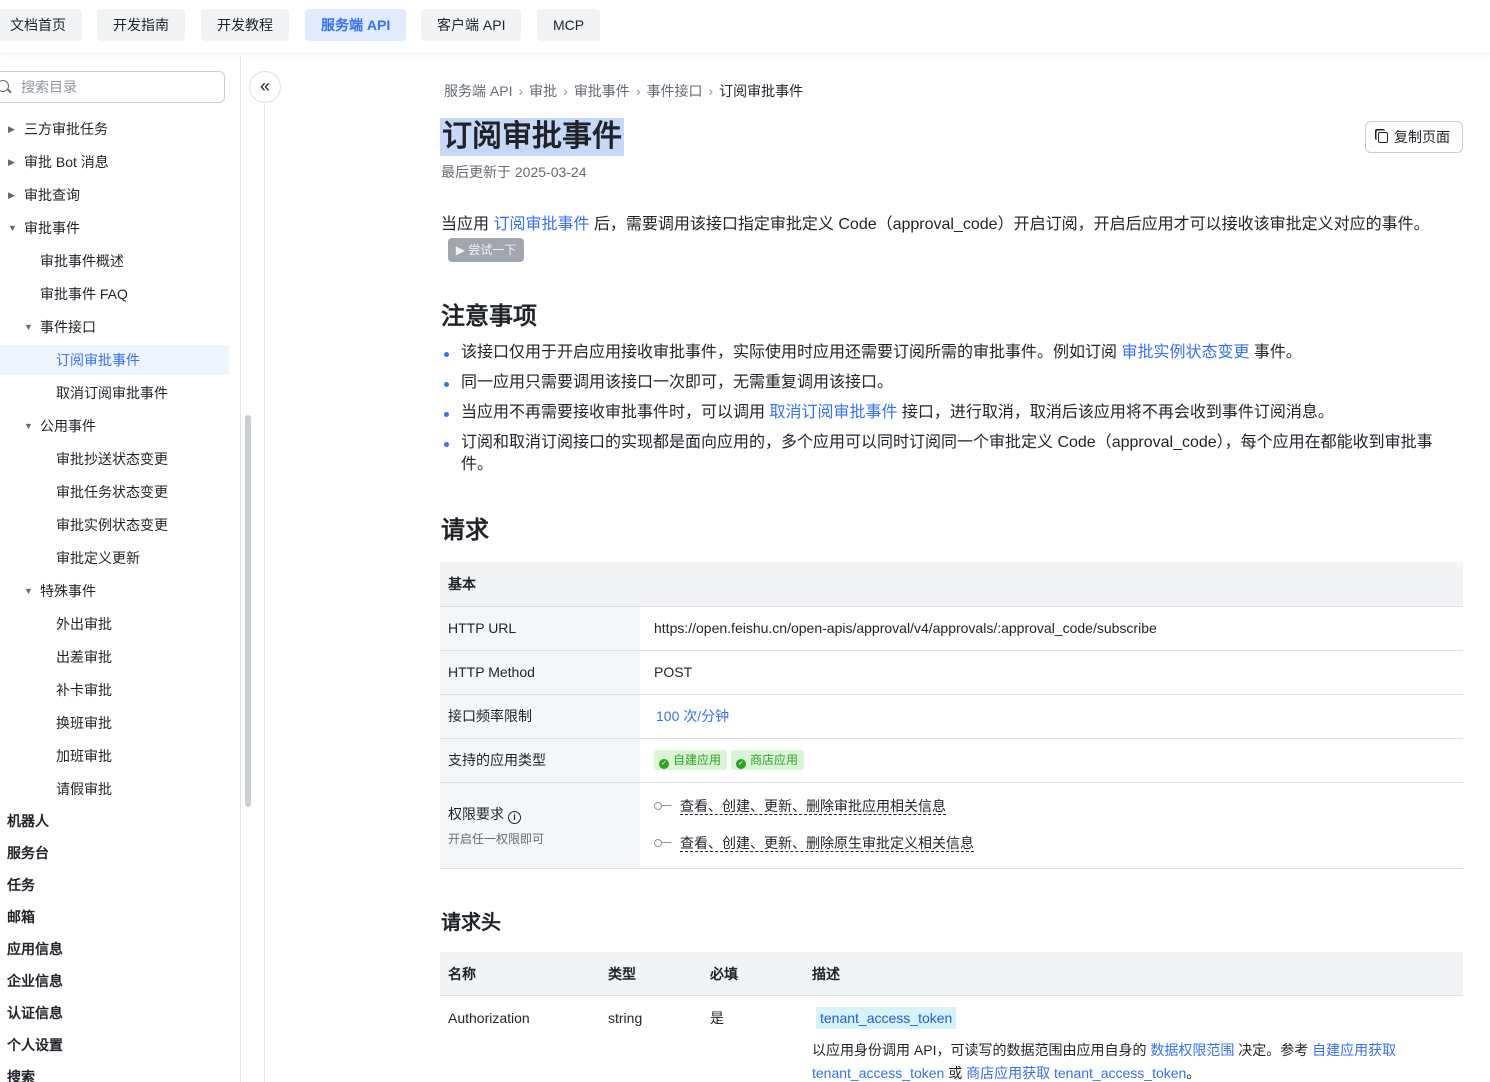 This screenshot has height=1082, width=1490. Describe the element at coordinates (774, 760) in the screenshot. I see `tag-label: 商店应用` at that location.